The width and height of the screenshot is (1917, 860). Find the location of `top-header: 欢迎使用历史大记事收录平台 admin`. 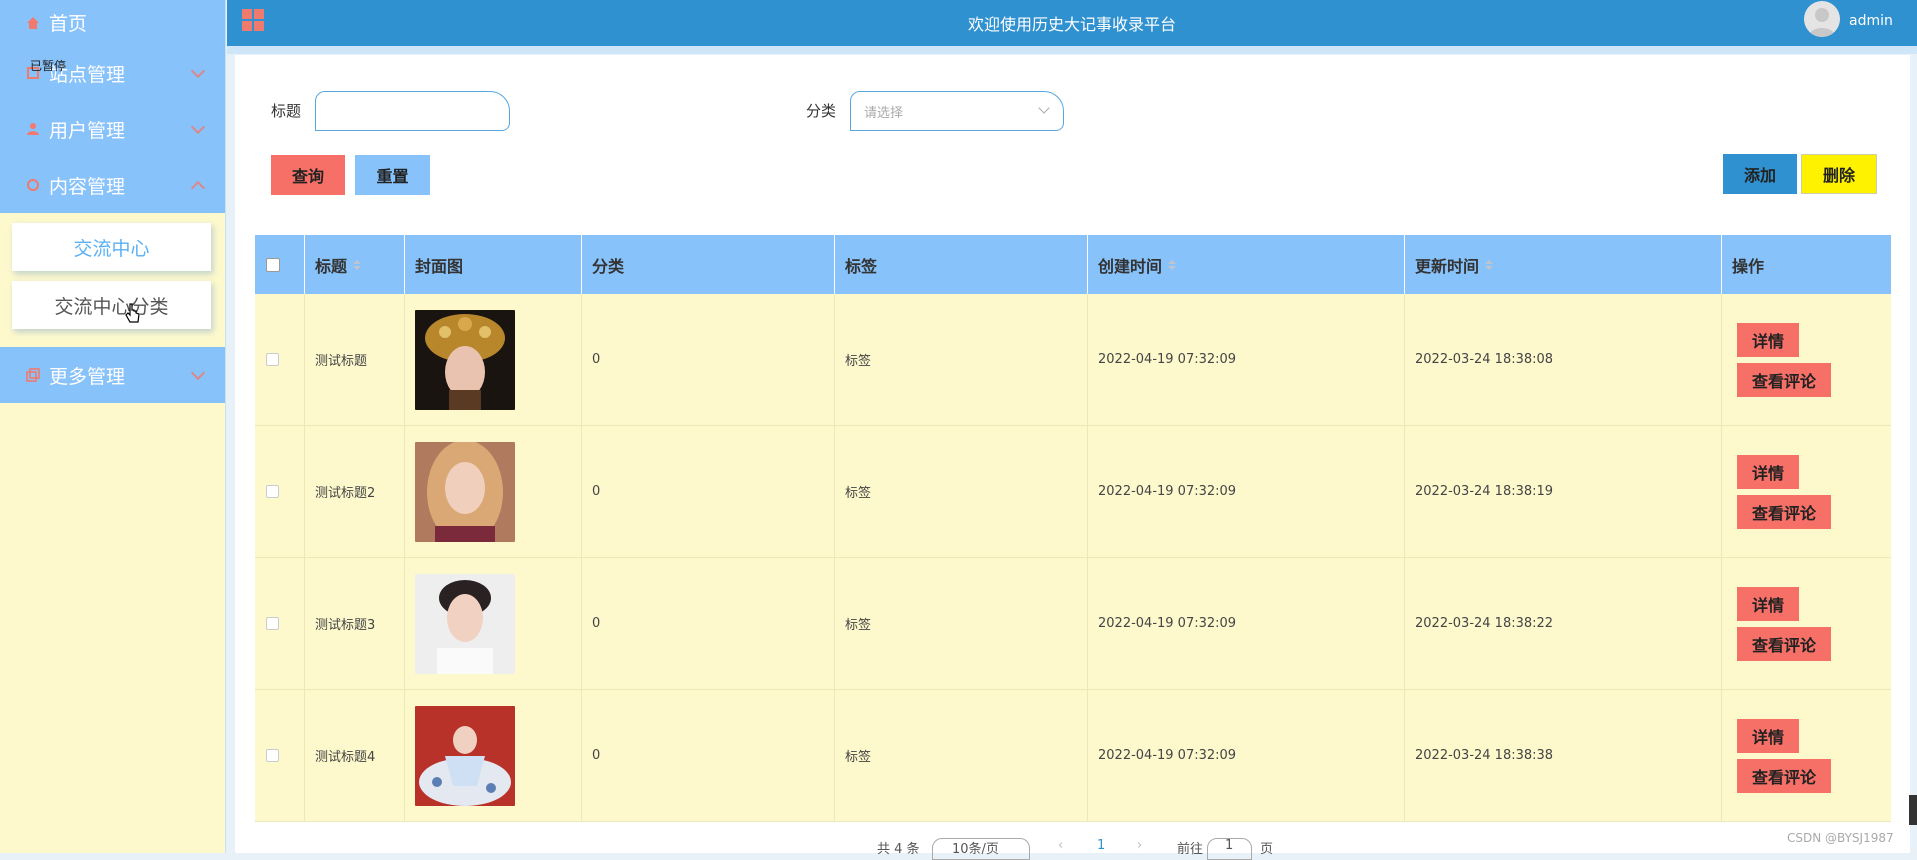

top-header: 欢迎使用历史大记事收录平台 admin is located at coordinates (1072, 23).